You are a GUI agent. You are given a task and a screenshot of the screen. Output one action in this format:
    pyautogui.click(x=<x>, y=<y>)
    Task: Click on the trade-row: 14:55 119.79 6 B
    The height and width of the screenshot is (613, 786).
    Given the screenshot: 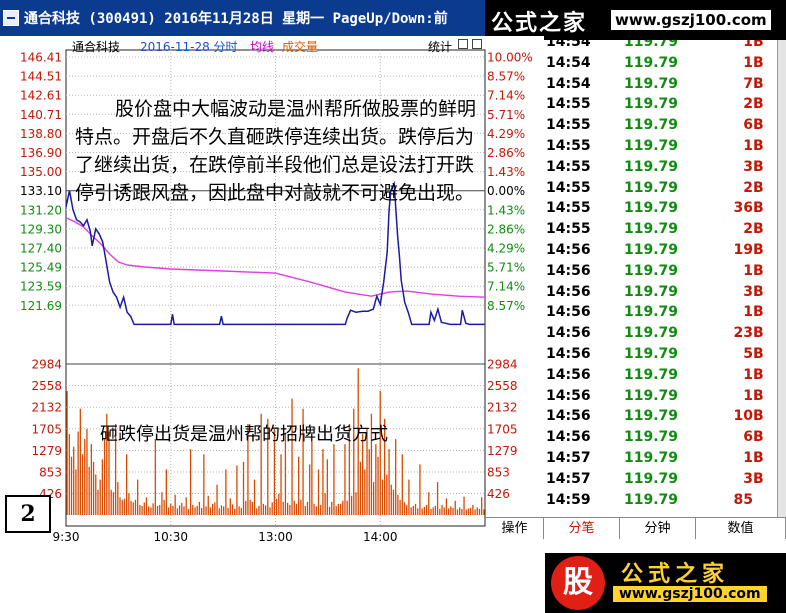 What is the action you would take?
    pyautogui.click(x=660, y=125)
    